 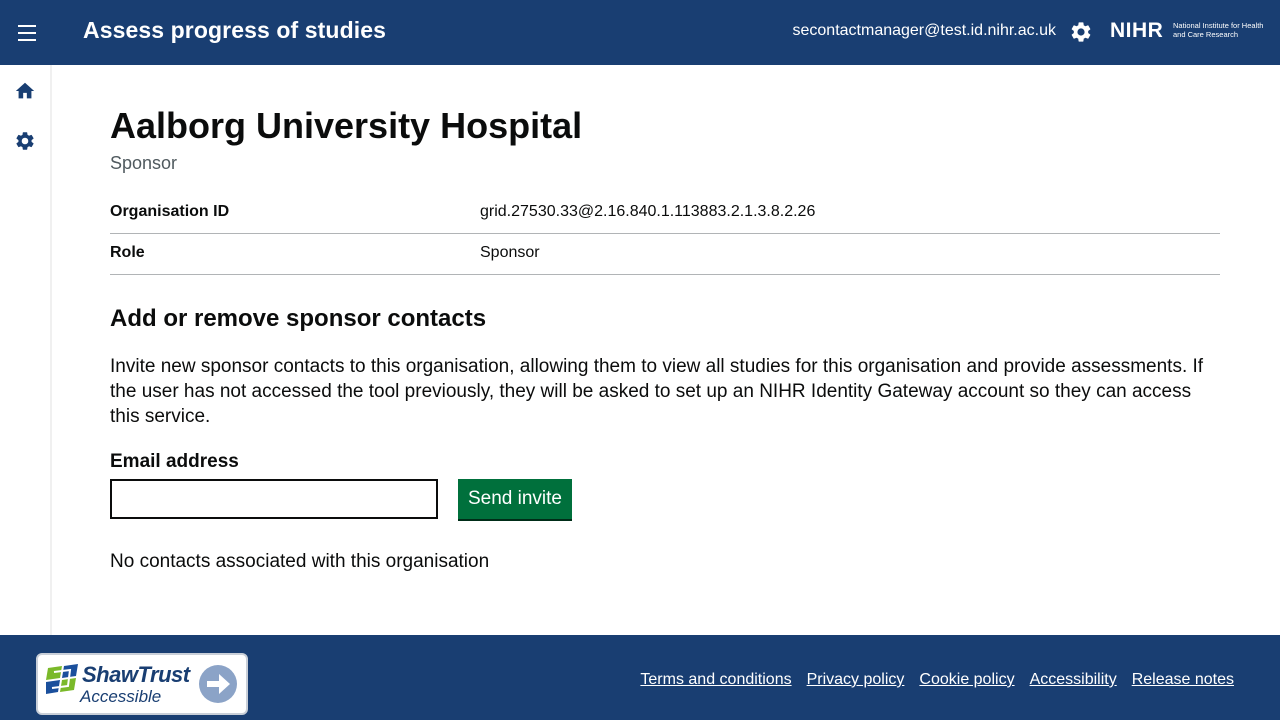 What do you see at coordinates (234, 30) in the screenshot?
I see `app-title: Assess progress of studies` at bounding box center [234, 30].